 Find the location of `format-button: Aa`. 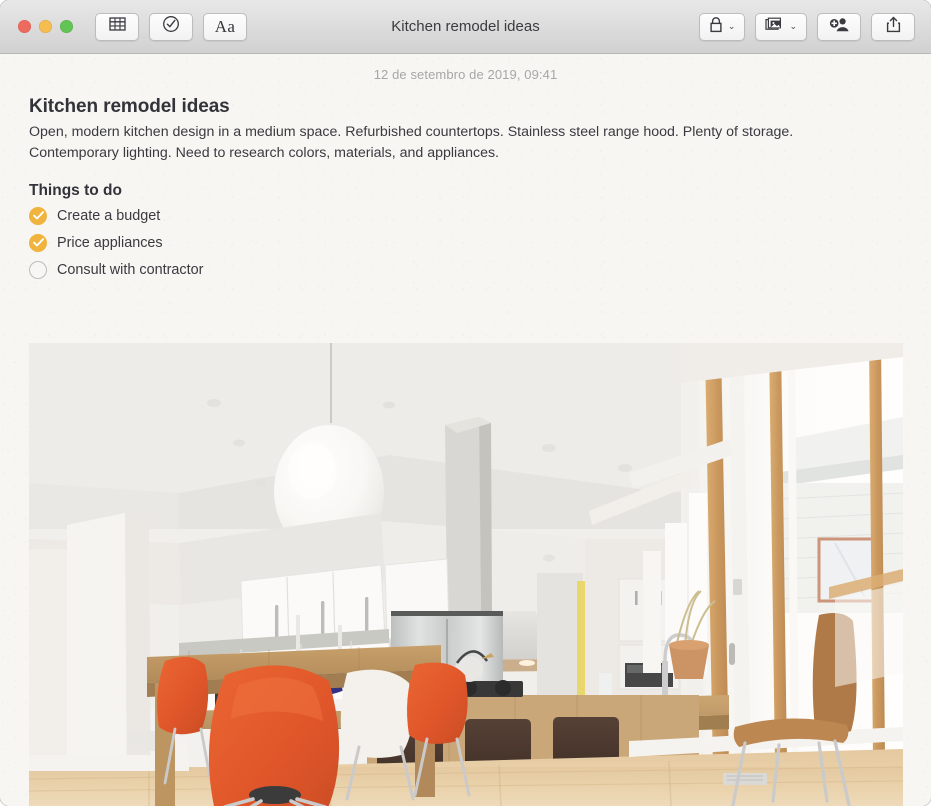

format-button: Aa is located at coordinates (225, 26).